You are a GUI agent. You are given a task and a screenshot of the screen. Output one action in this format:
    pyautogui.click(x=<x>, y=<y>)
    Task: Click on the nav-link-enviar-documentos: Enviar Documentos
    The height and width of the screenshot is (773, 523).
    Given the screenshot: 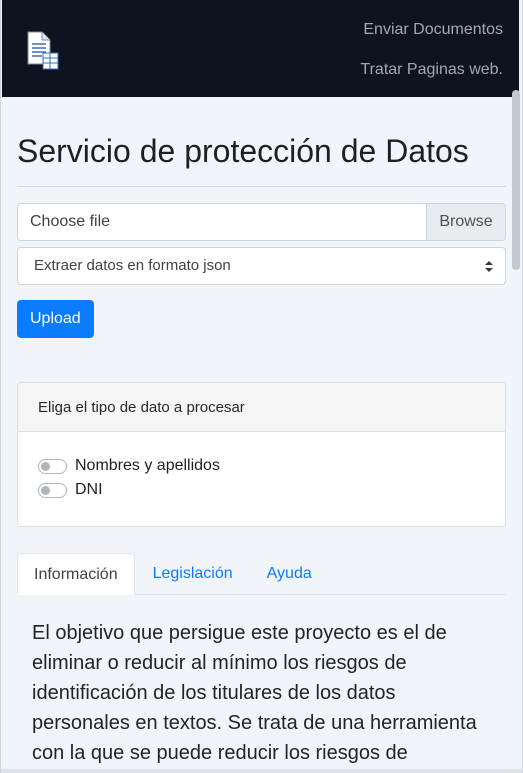 What is the action you would take?
    pyautogui.click(x=431, y=30)
    